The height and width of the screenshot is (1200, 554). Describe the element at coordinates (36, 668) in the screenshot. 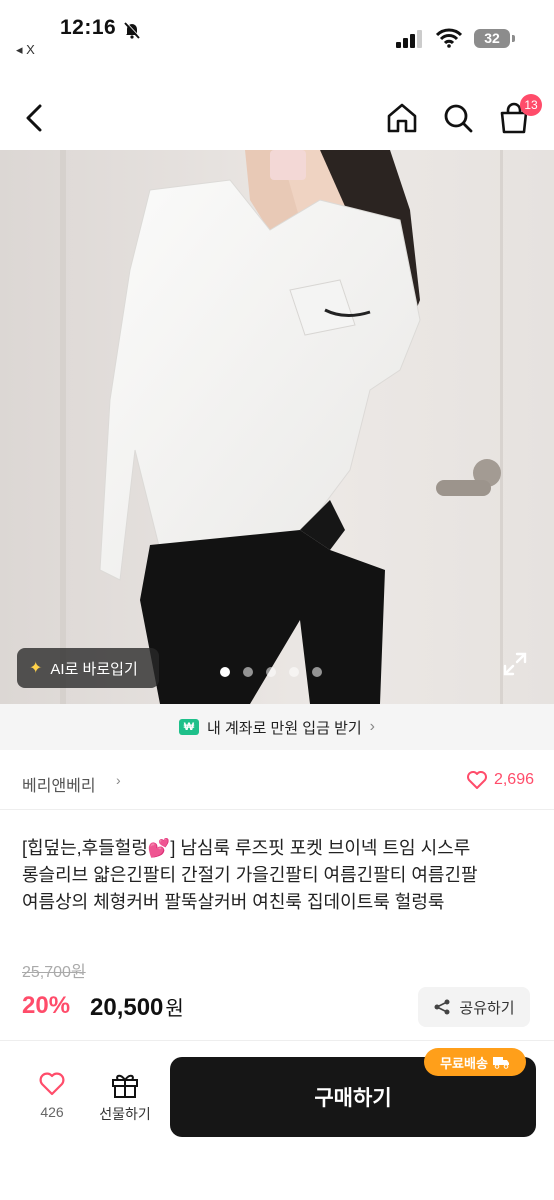

I see `magic-wand-icon: ✦` at that location.